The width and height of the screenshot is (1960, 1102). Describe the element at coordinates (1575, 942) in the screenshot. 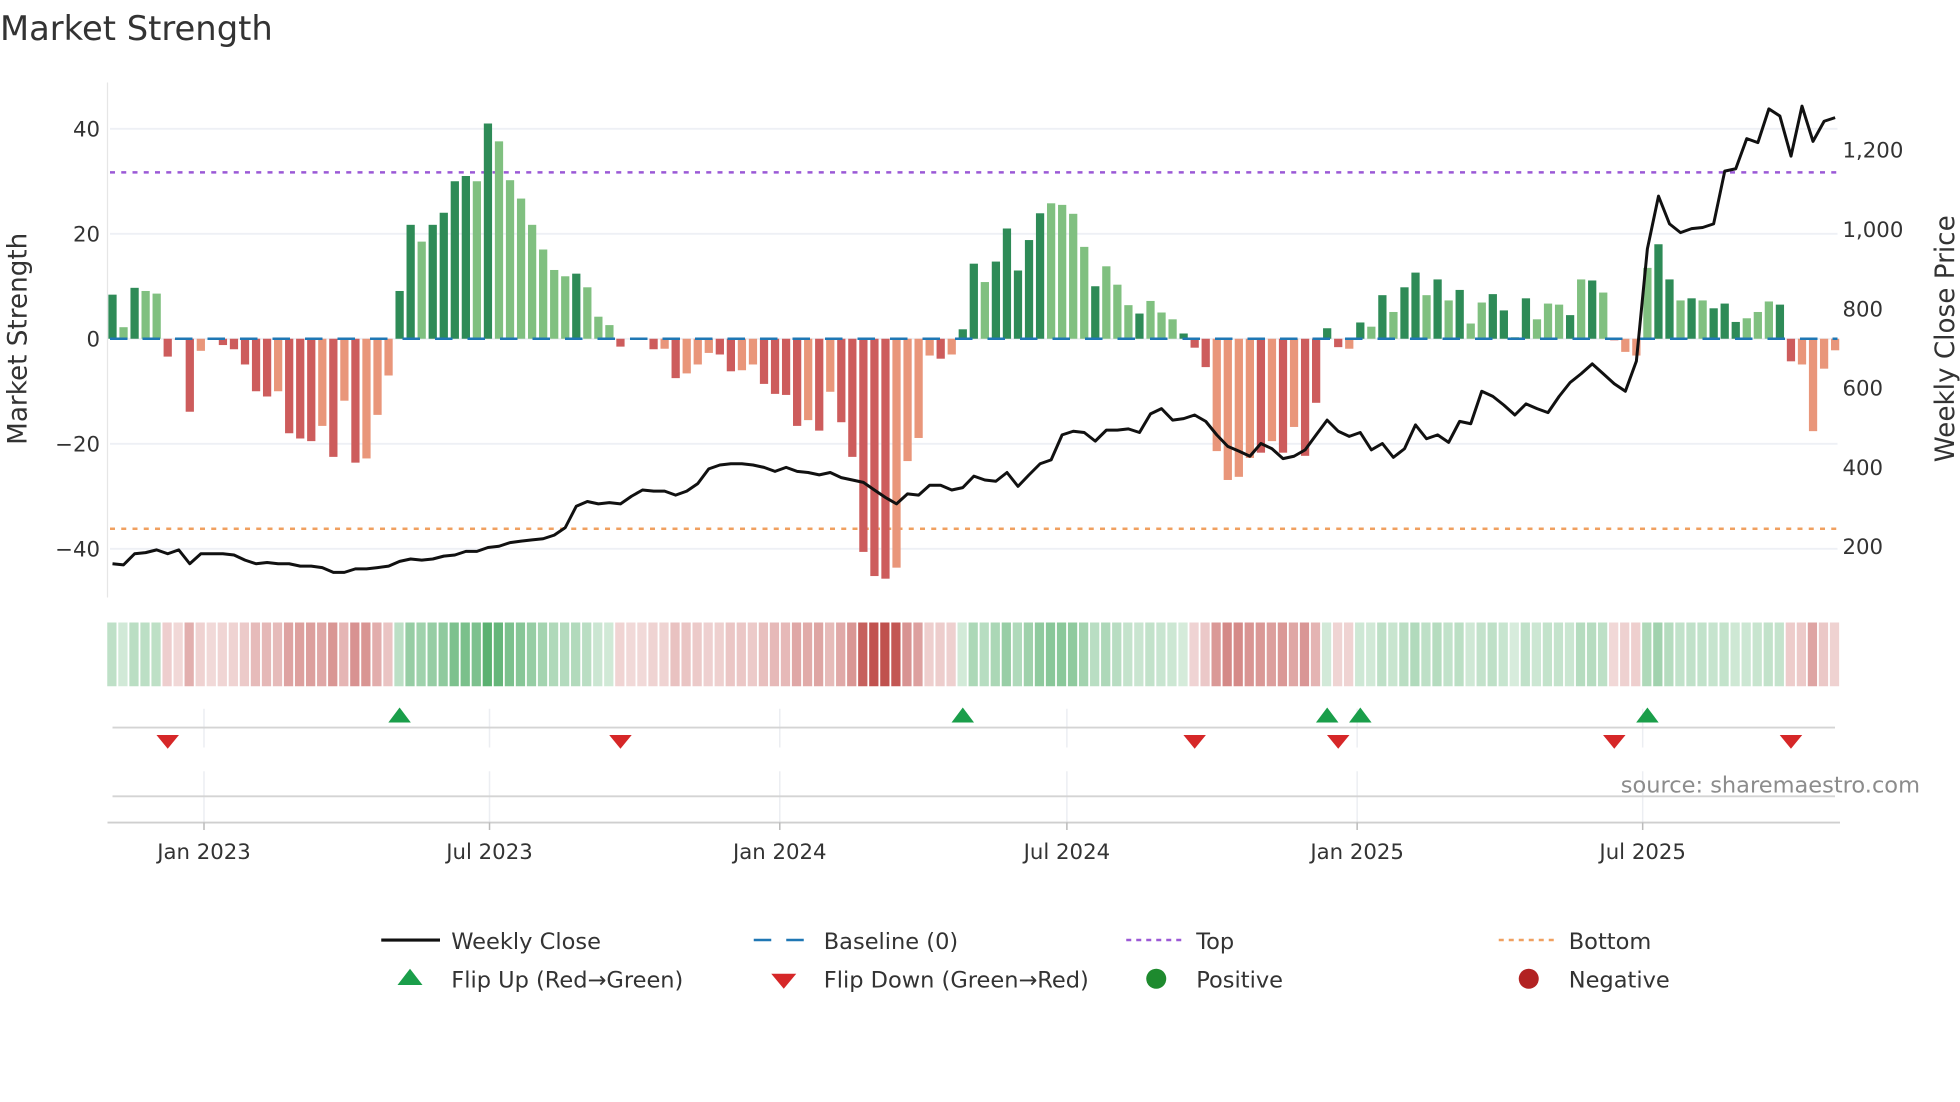

I see `legend-bottom: Bottom` at that location.